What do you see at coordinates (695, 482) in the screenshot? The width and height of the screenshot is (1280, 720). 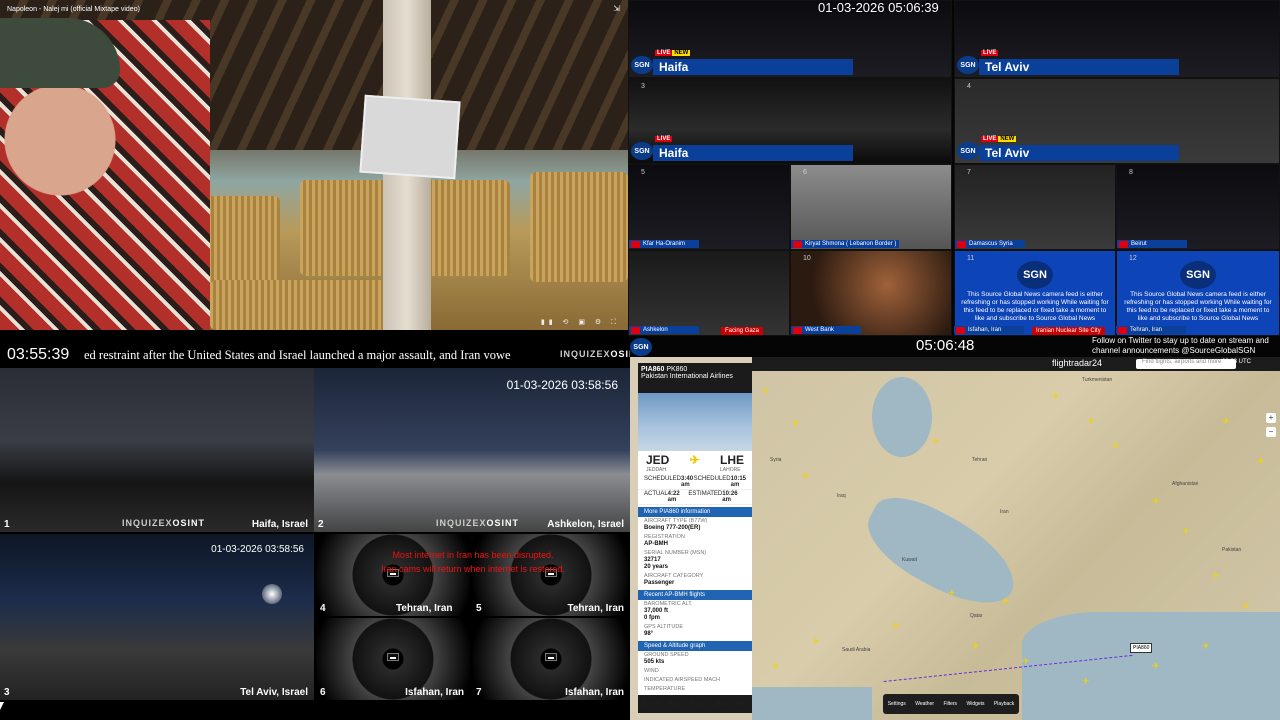 I see `time-row: SCHEDULED 3:40 am SCHEDULED 10:15 am` at bounding box center [695, 482].